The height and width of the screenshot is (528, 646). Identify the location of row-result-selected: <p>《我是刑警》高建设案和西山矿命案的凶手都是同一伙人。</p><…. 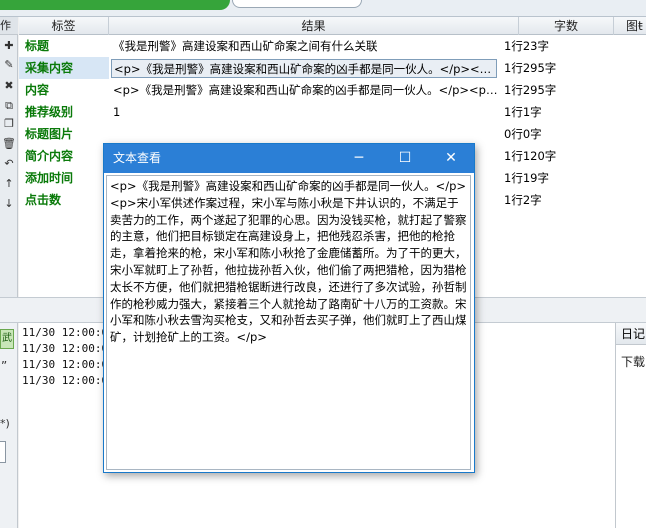
(304, 68).